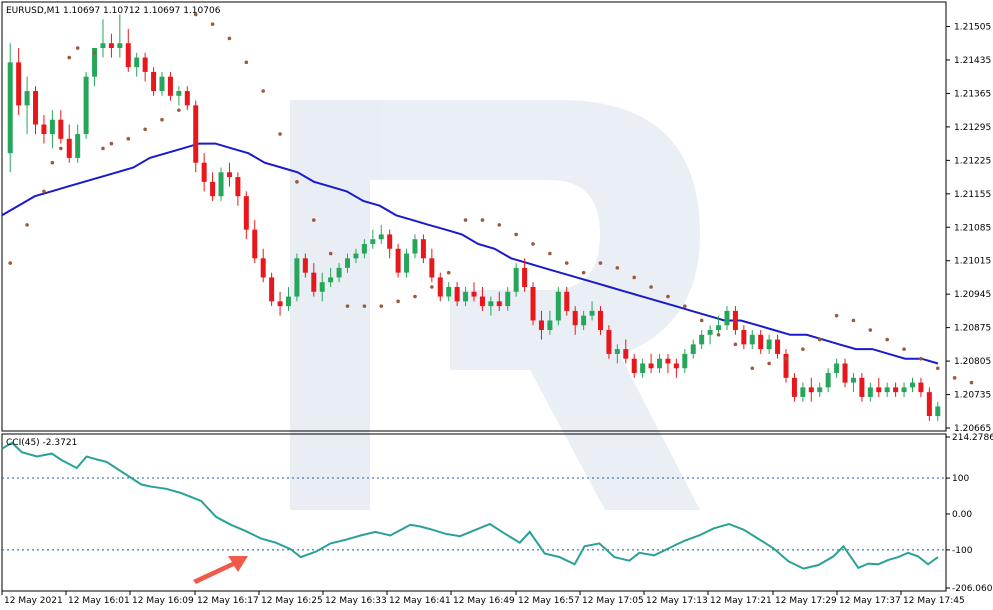 Image resolution: width=993 pixels, height=610 pixels. What do you see at coordinates (613, 601) in the screenshot?
I see `x-tick-label: 12 May 17:05` at bounding box center [613, 601].